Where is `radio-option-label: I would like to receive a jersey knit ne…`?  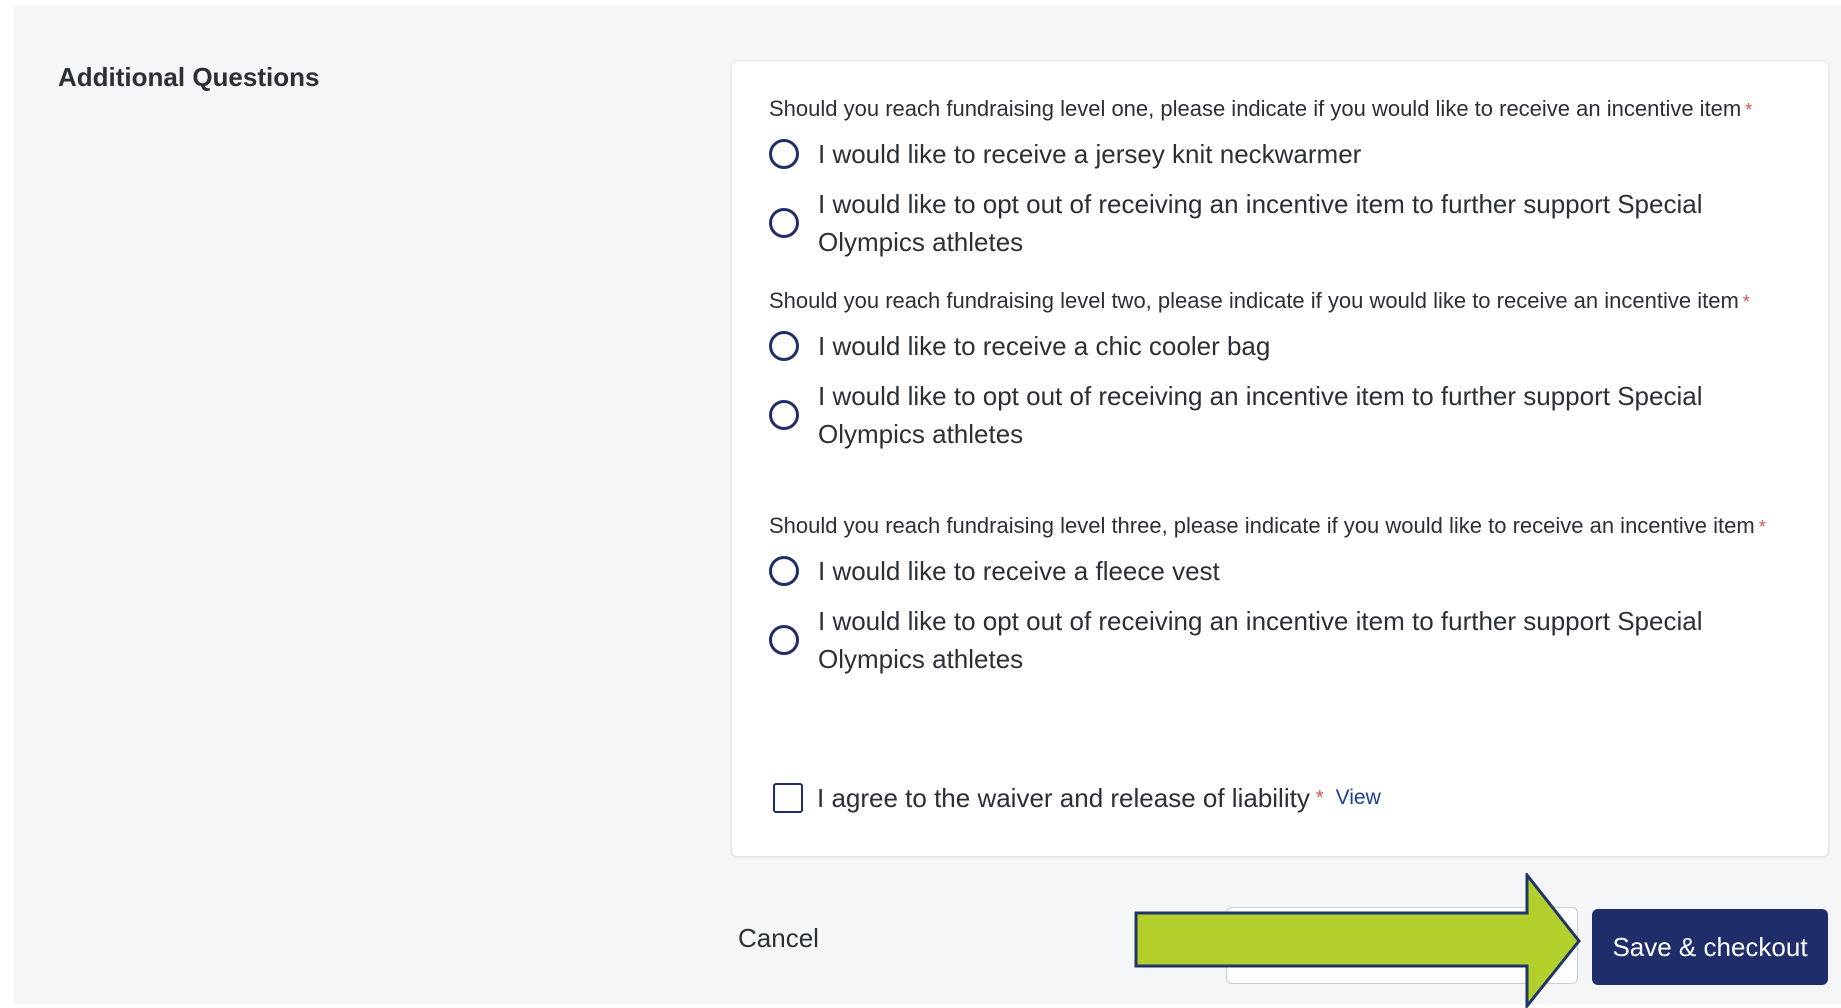 radio-option-label: I would like to receive a jersey knit ne… is located at coordinates (1090, 154).